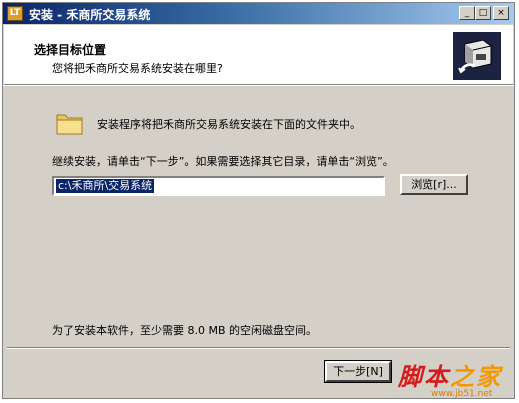  What do you see at coordinates (467, 13) in the screenshot?
I see `minimize-button: _` at bounding box center [467, 13].